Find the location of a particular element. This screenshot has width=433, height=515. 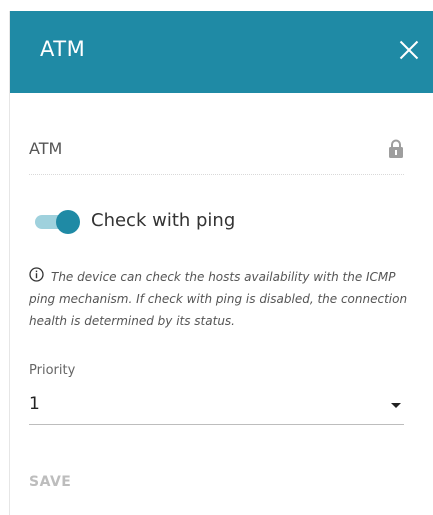

panel-title: ATM is located at coordinates (63, 49).